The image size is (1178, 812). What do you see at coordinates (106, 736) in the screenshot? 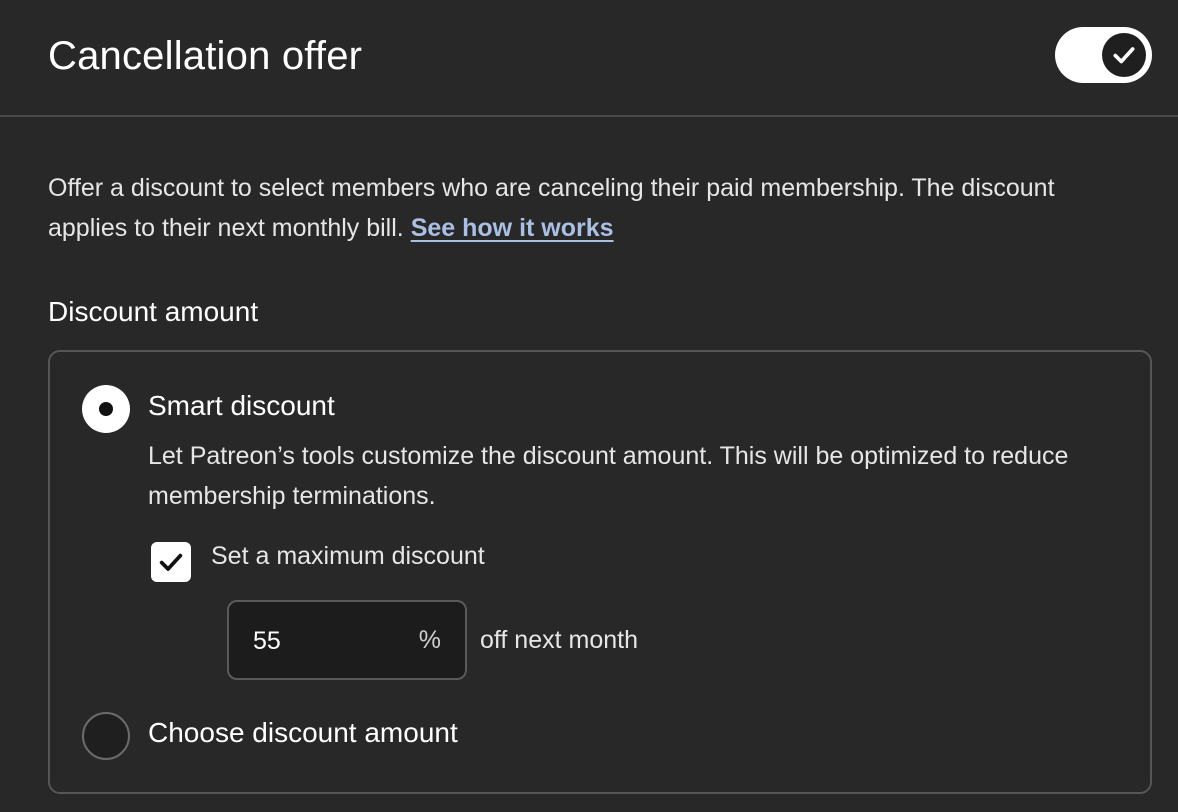
I see `choose-discount-radio` at bounding box center [106, 736].